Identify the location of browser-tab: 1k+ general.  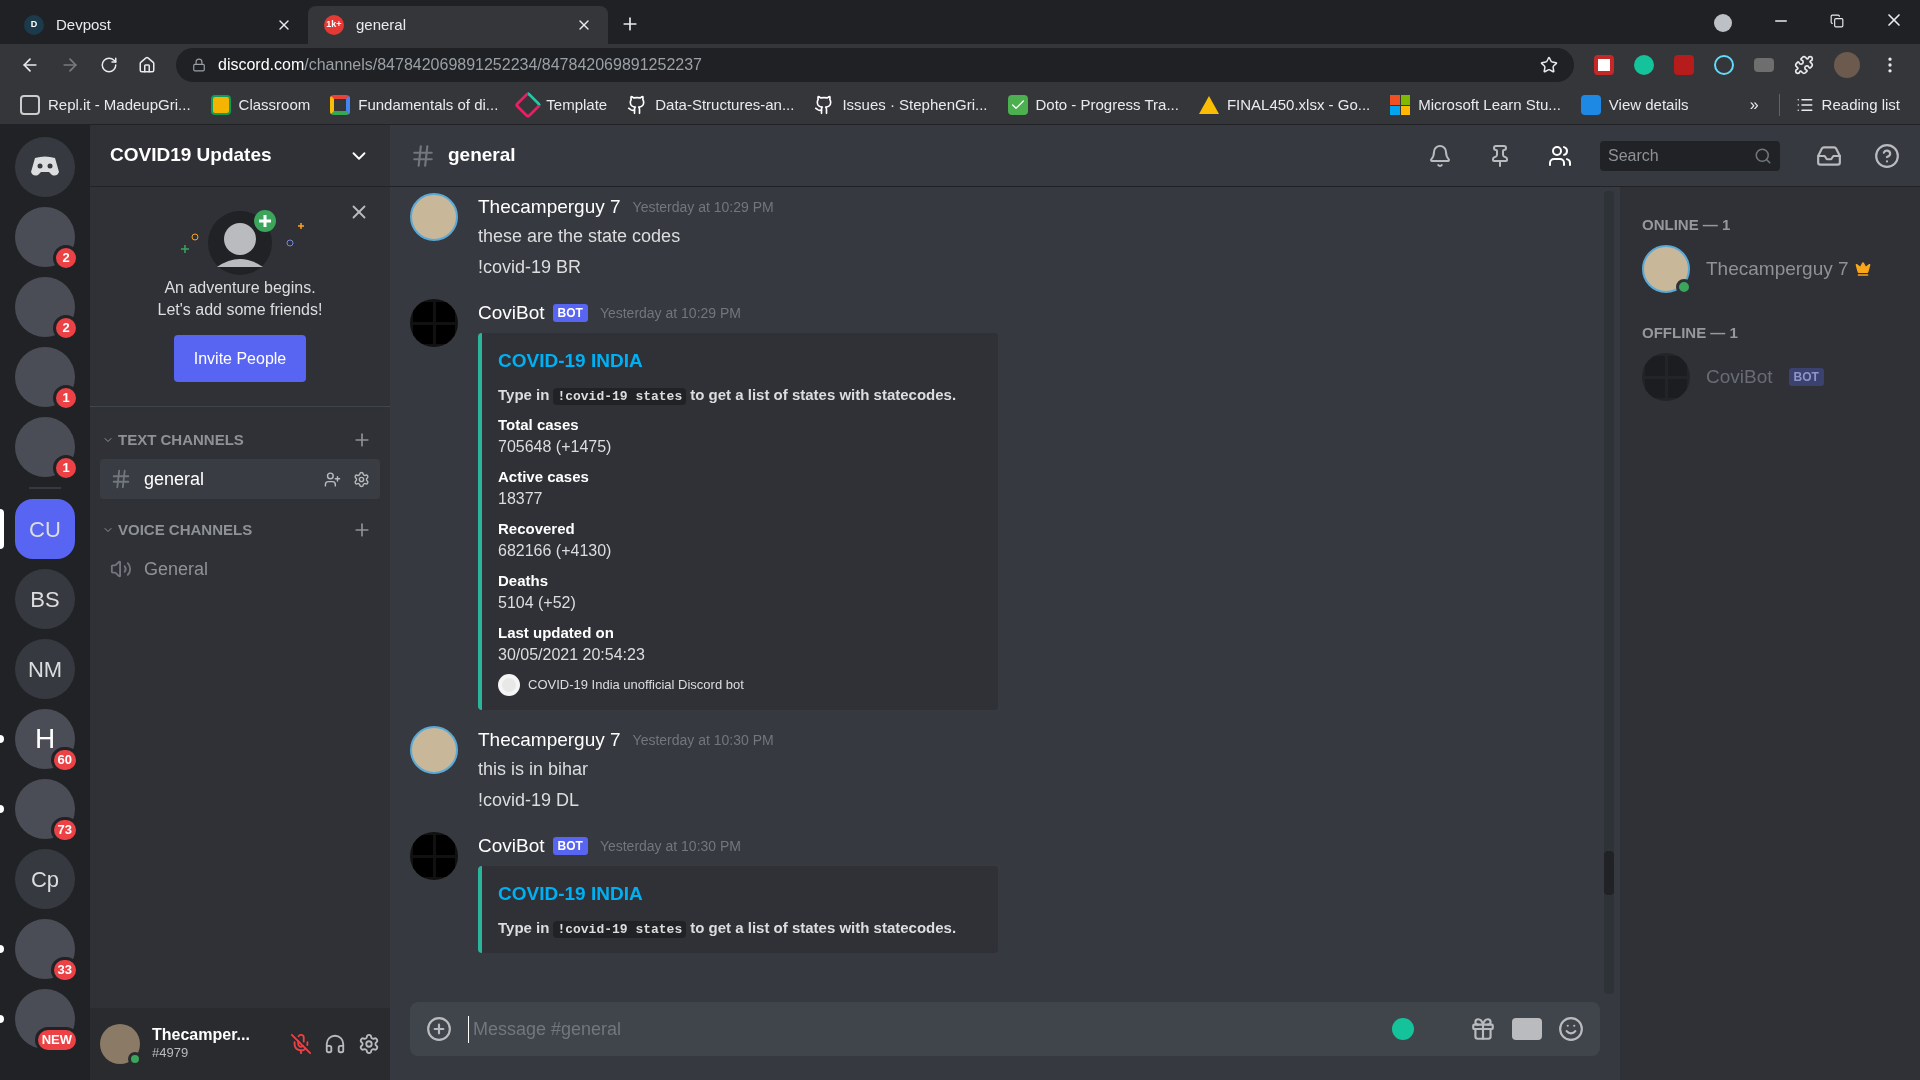
(458, 25).